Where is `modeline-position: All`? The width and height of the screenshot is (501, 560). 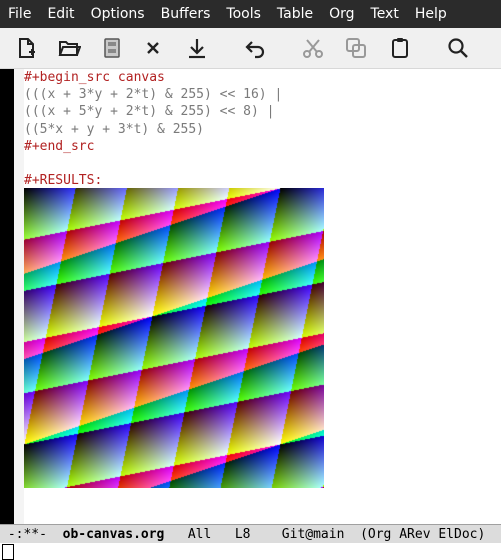
modeline-position: All is located at coordinates (199, 534).